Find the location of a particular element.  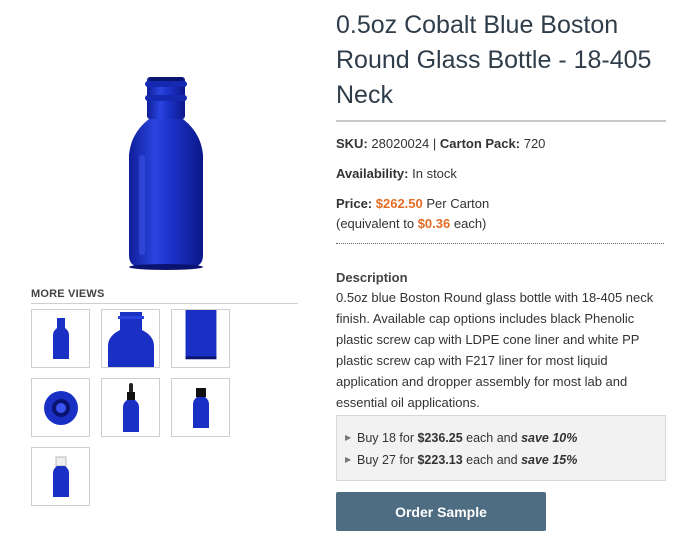

carton-pack-label: Carton Pack: is located at coordinates (480, 143).